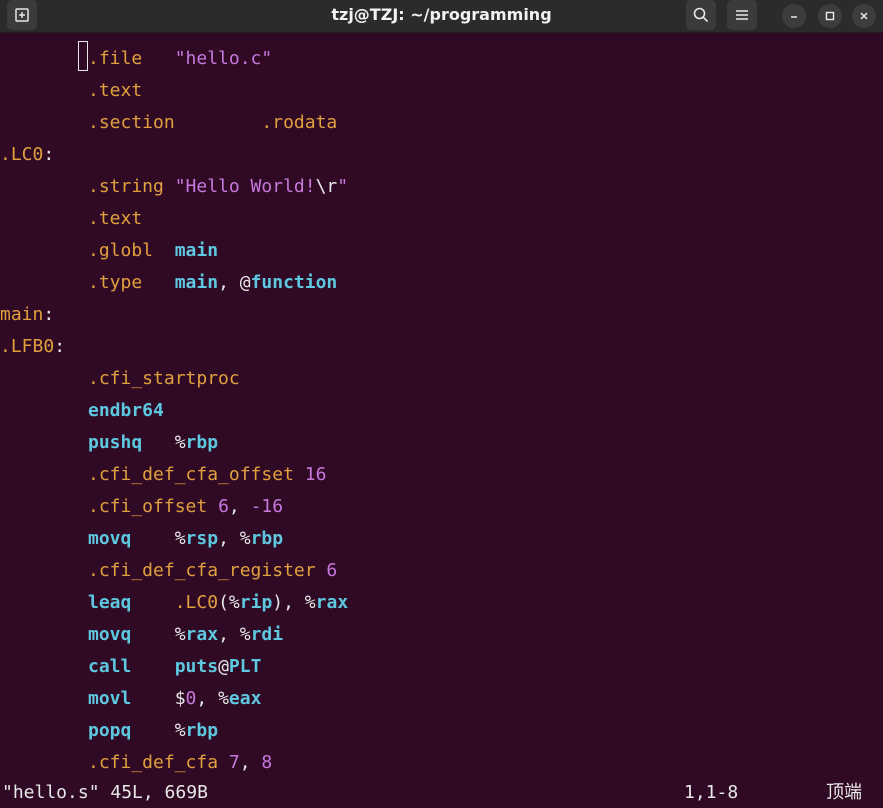  I want to click on code-line: popq %rbp, so click(153, 730).